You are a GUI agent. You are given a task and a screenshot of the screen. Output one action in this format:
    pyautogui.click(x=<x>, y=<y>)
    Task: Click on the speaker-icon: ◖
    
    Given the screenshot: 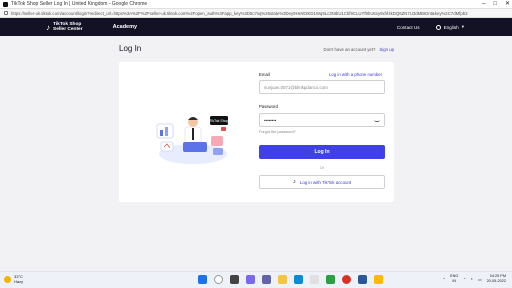 What is the action you would take?
    pyautogui.click(x=472, y=279)
    